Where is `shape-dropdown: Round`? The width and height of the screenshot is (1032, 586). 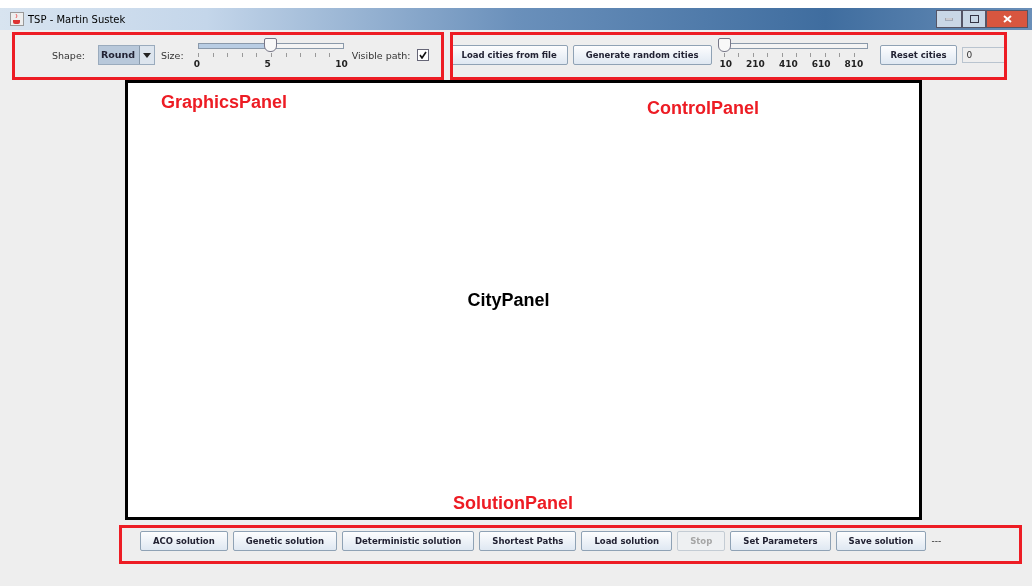
shape-dropdown: Round is located at coordinates (126, 55).